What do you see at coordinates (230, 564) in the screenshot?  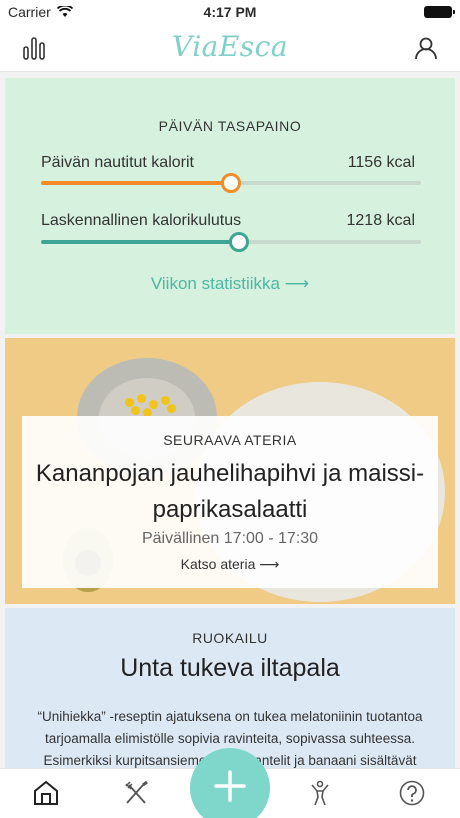 I see `view-meal-link: Katso ateria ⟶` at bounding box center [230, 564].